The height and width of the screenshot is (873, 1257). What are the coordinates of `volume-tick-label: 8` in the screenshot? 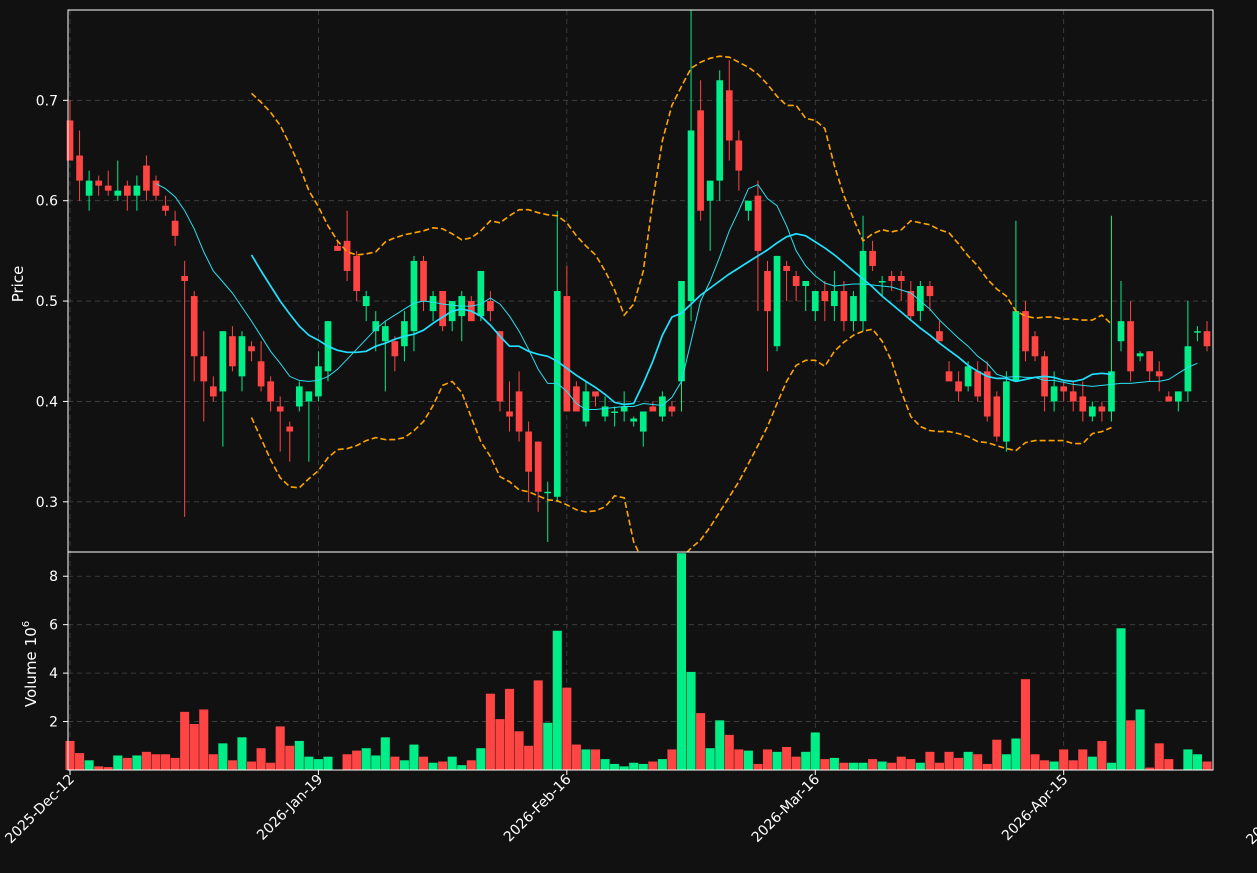 It's located at (53, 577).